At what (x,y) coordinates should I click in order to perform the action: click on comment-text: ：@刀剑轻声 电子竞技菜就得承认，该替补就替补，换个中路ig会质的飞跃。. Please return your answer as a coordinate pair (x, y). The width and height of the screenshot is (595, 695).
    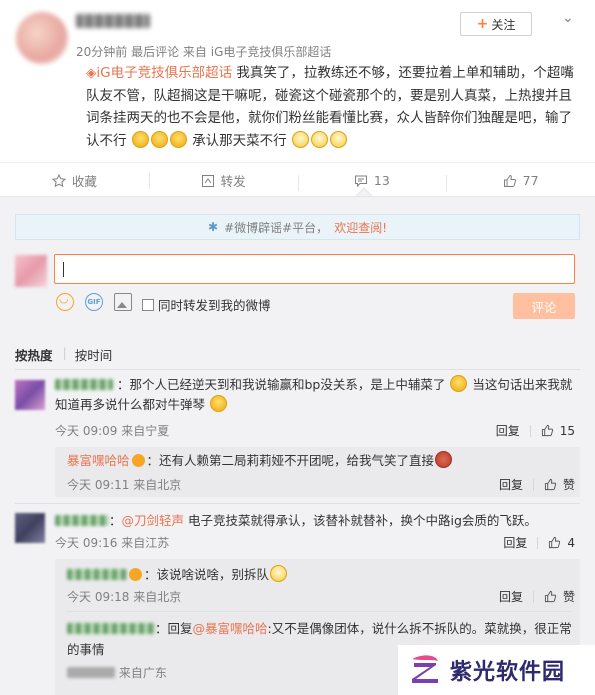
    Looking at the image, I should click on (315, 521).